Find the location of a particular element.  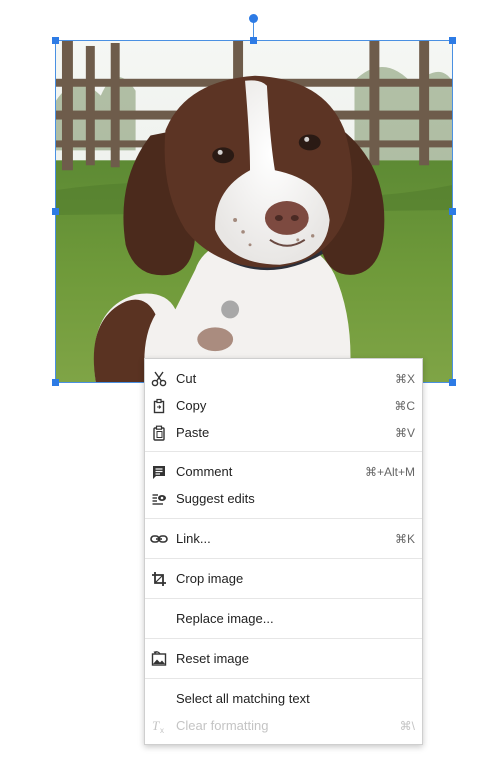

menu-label-crop-image: Crop image is located at coordinates (210, 578).